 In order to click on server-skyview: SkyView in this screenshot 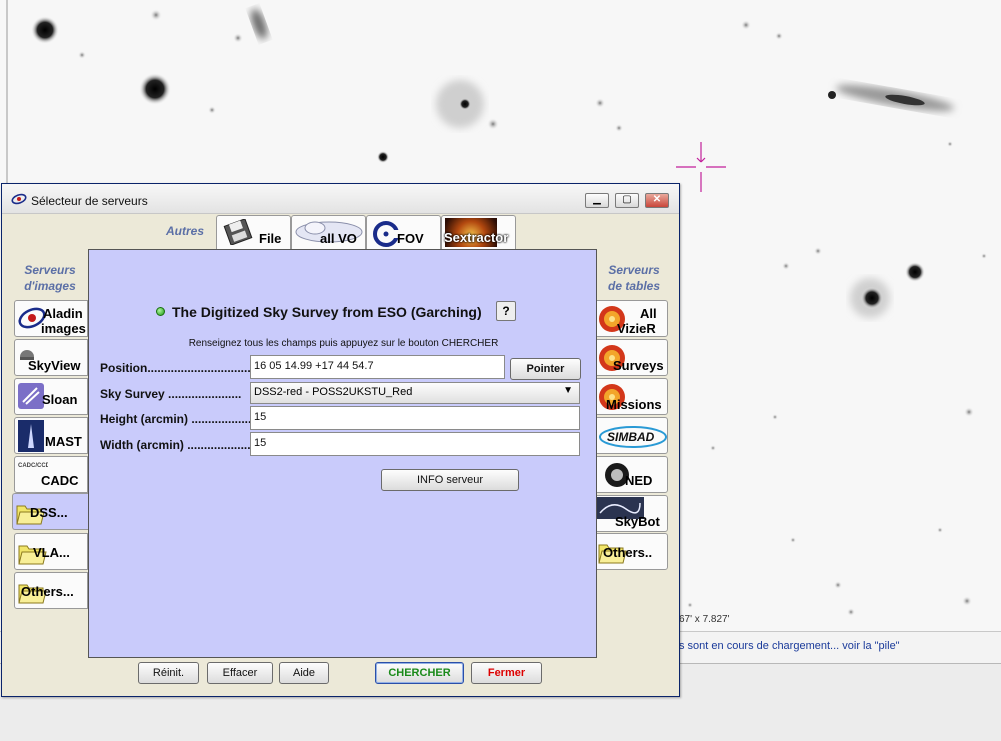, I will do `click(51, 357)`.